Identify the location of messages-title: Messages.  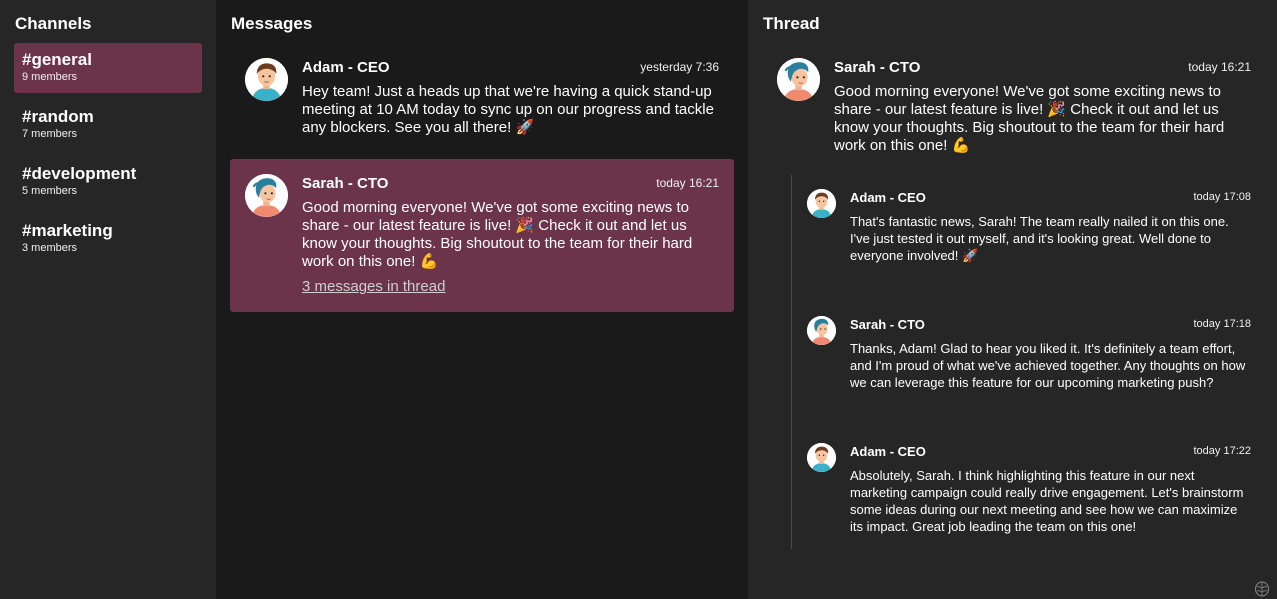
(272, 23).